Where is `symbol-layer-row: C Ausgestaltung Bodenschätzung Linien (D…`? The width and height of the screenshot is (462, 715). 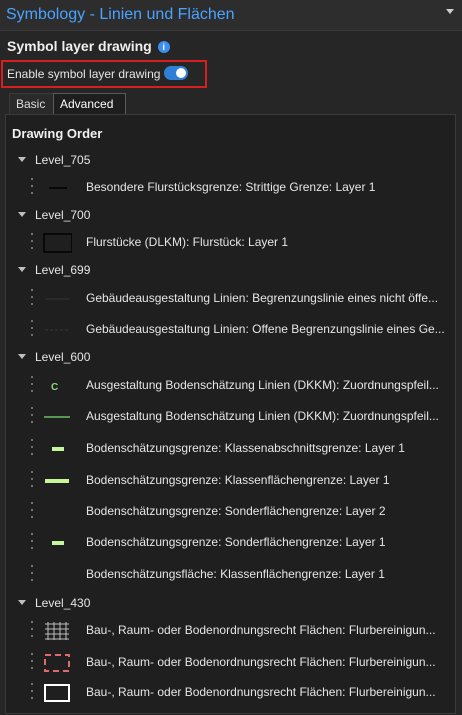 symbol-layer-row: C Ausgestaltung Bodenschätzung Linien (D… is located at coordinates (243, 386).